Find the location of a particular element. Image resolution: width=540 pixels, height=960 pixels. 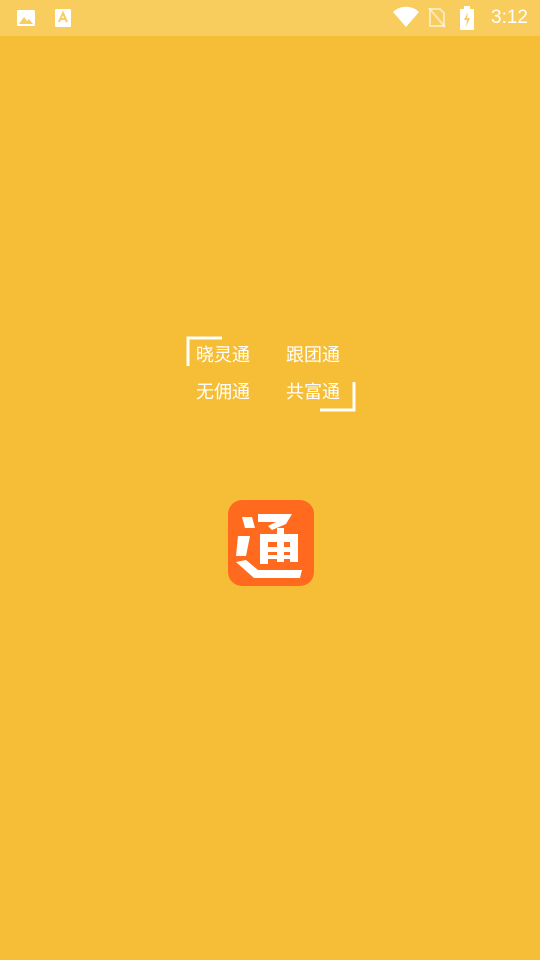

tong-logo-icon is located at coordinates (269, 546).